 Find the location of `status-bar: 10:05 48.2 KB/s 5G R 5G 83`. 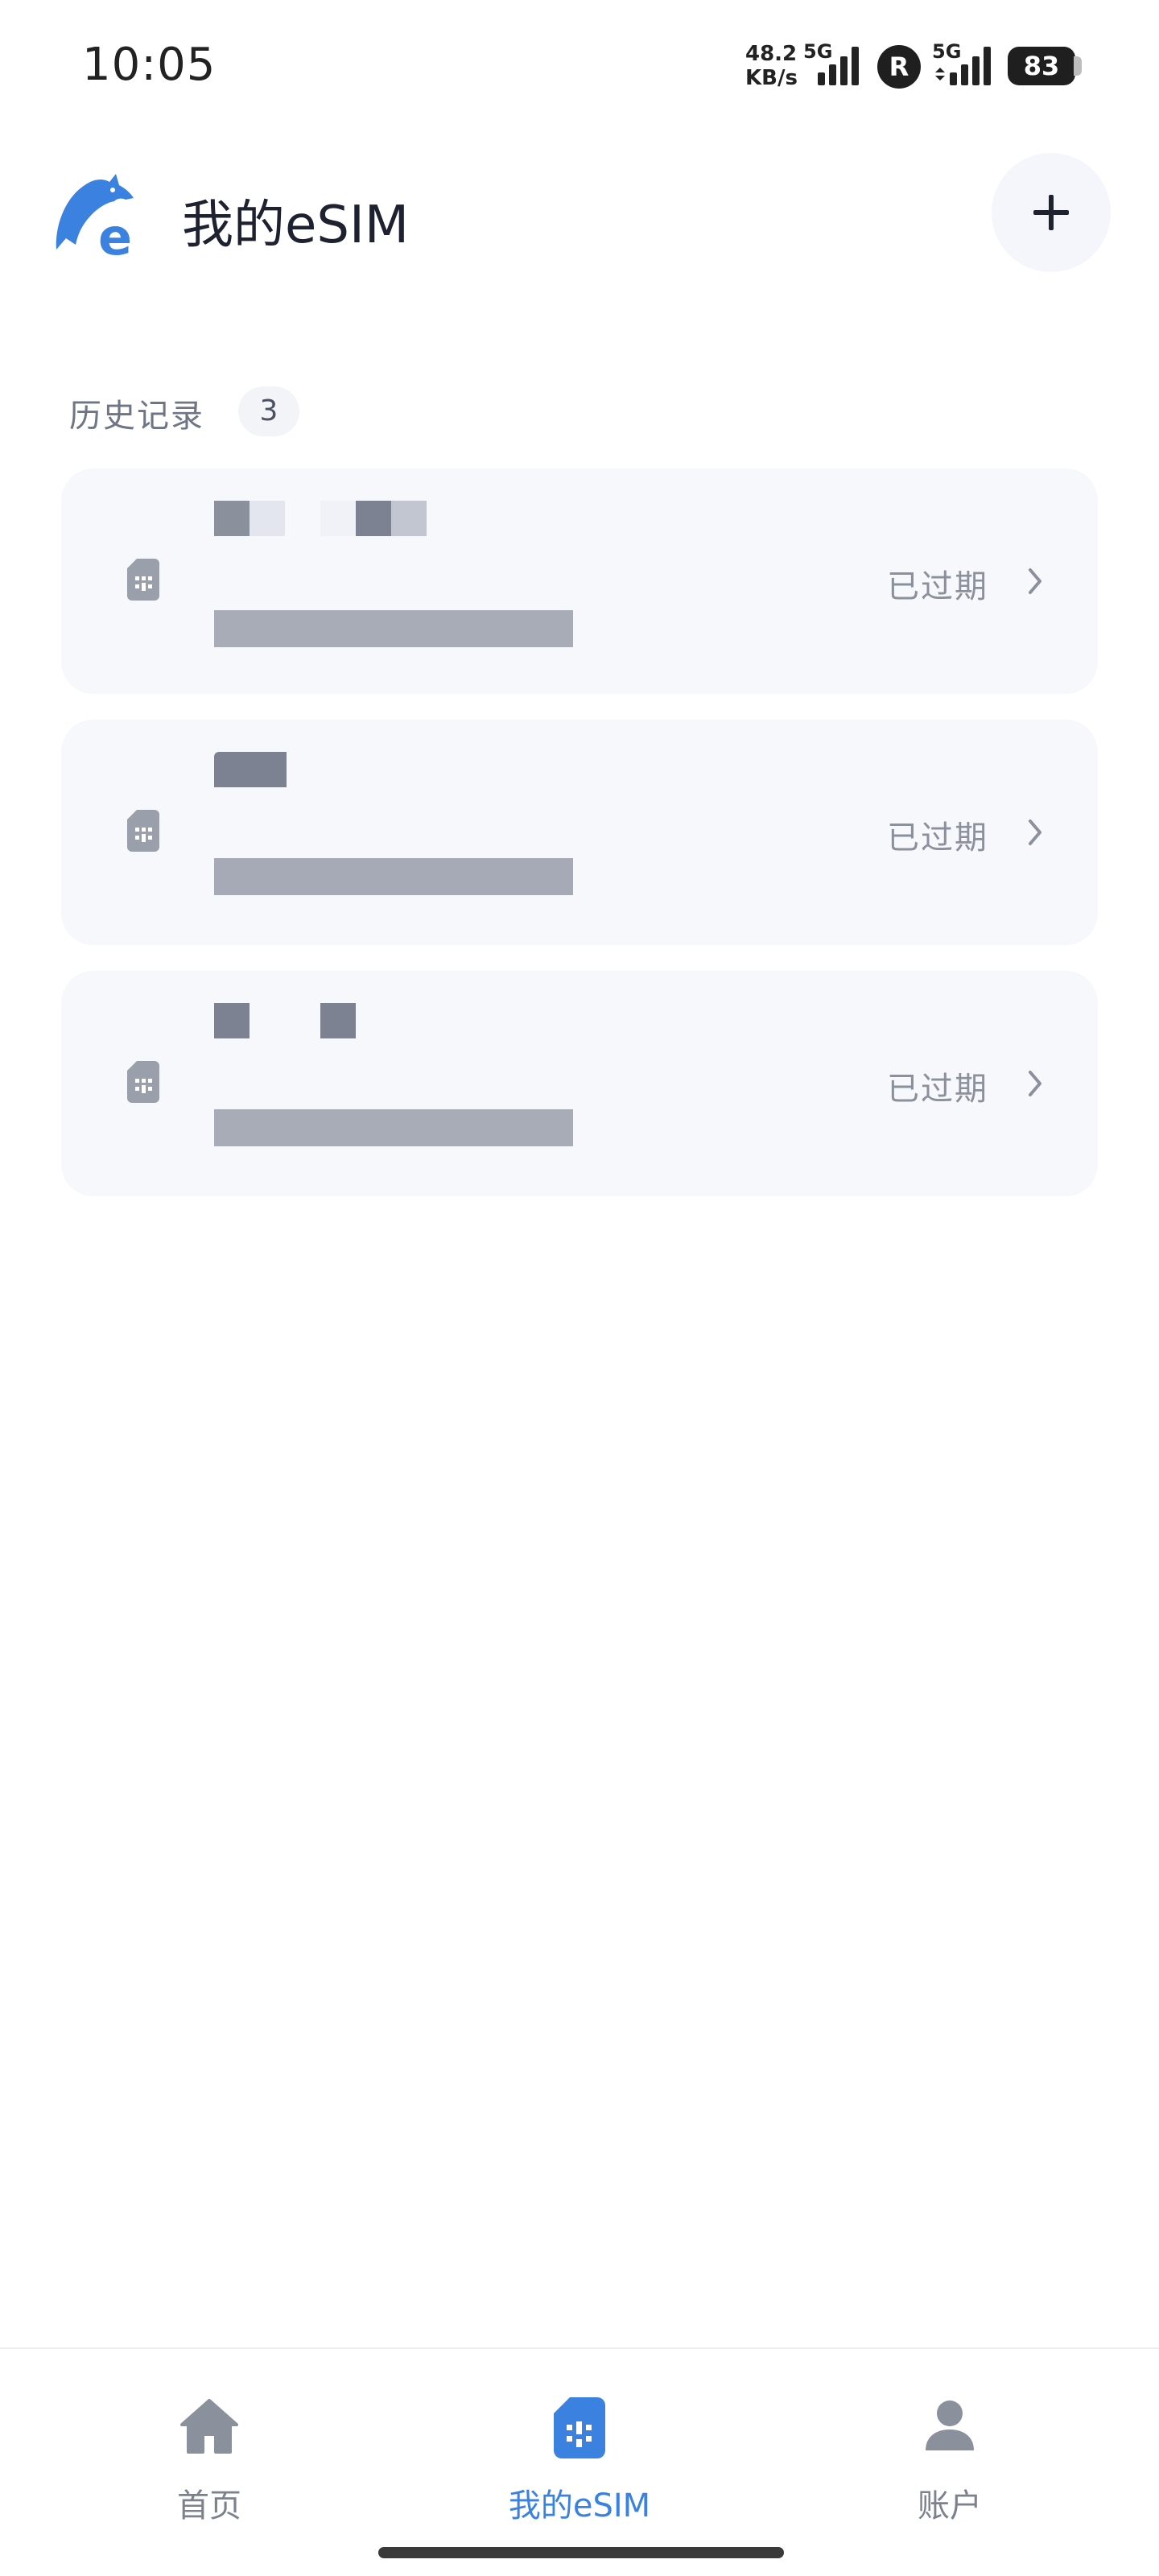

status-bar: 10:05 48.2 KB/s 5G R 5G 83 is located at coordinates (579, 68).